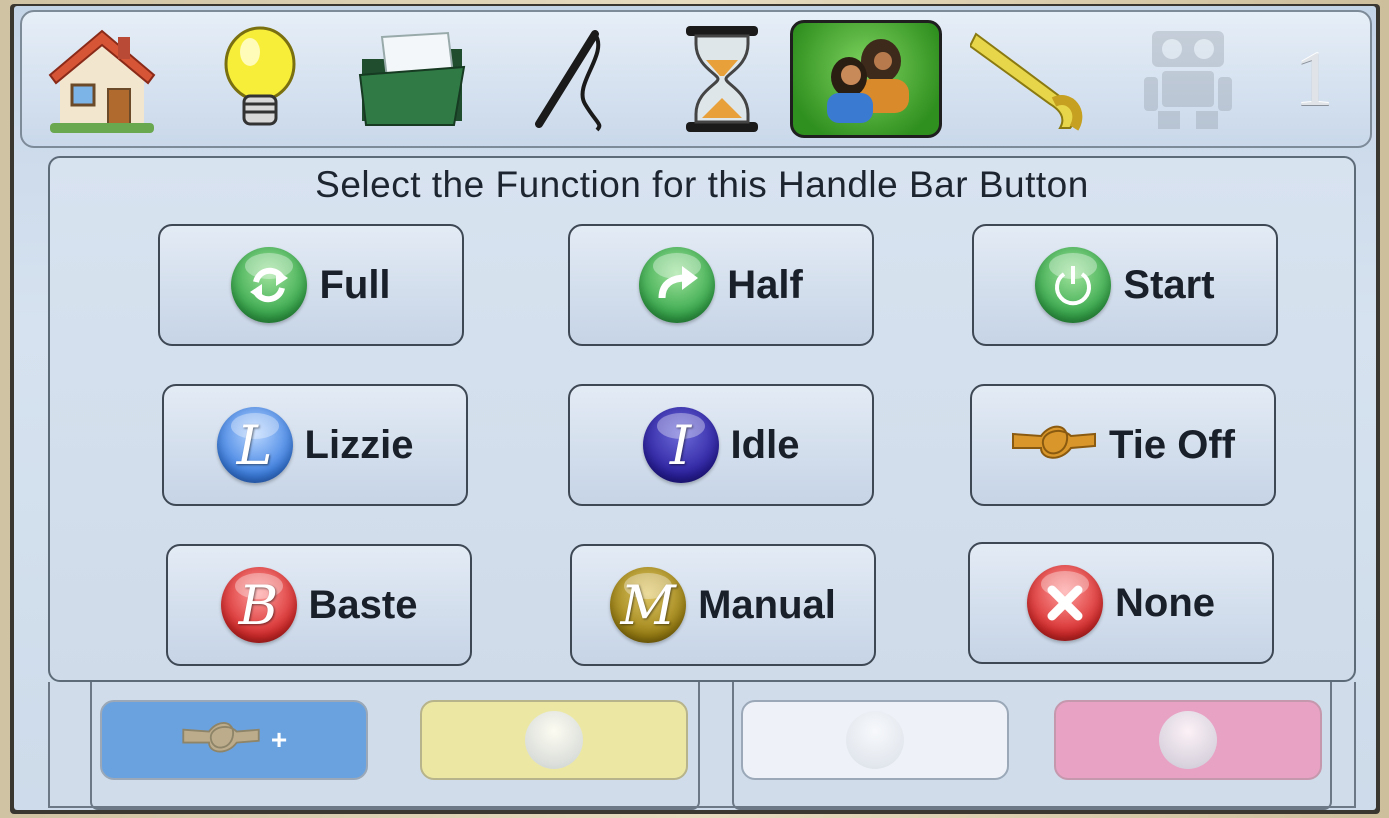 Image resolution: width=1389 pixels, height=818 pixels. I want to click on needle-icon, so click(570, 79).